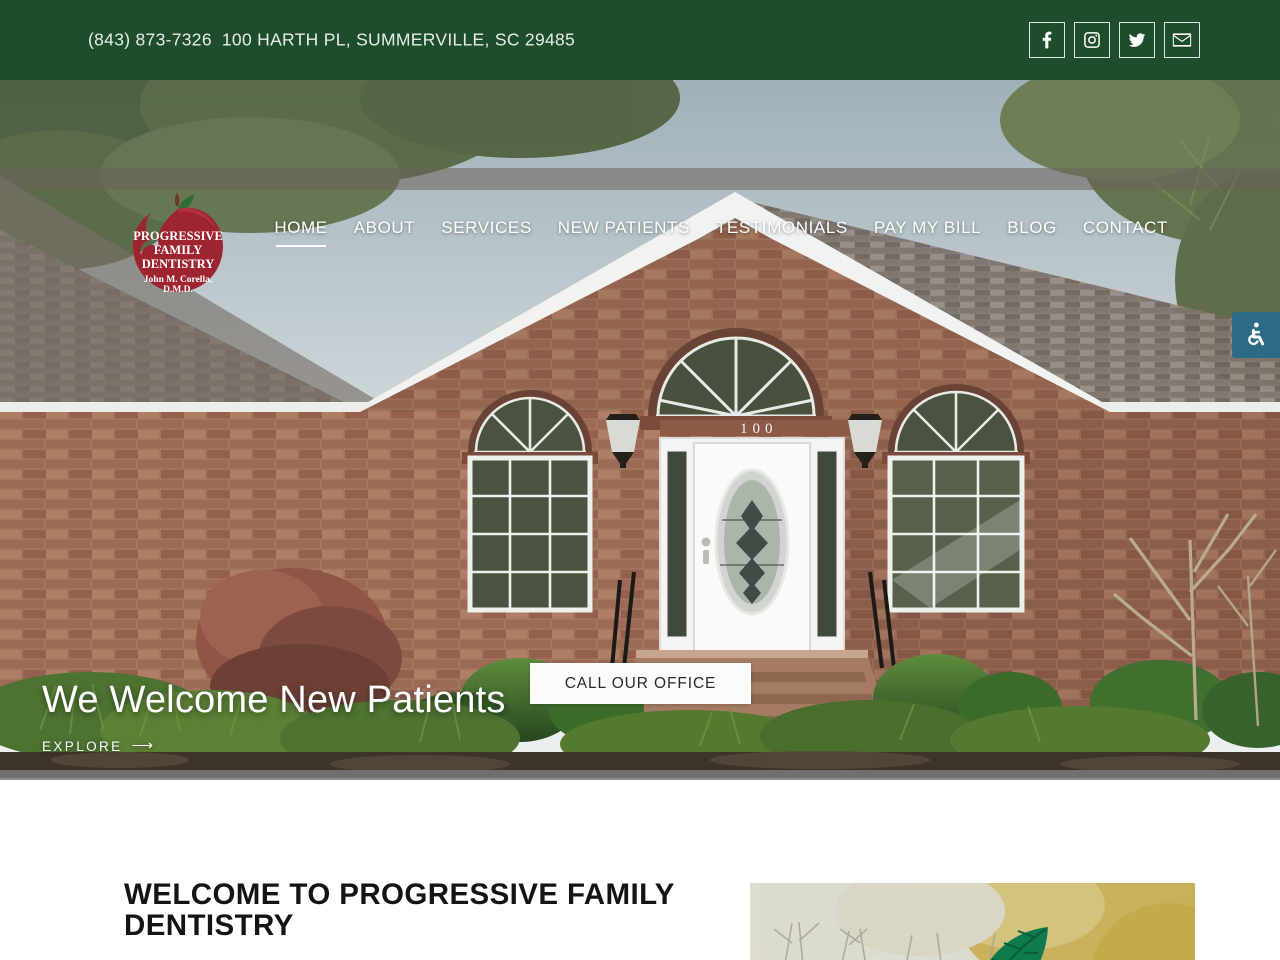 The image size is (1280, 960). Describe the element at coordinates (486, 232) in the screenshot. I see `nav-item-services: SERVICES` at that location.